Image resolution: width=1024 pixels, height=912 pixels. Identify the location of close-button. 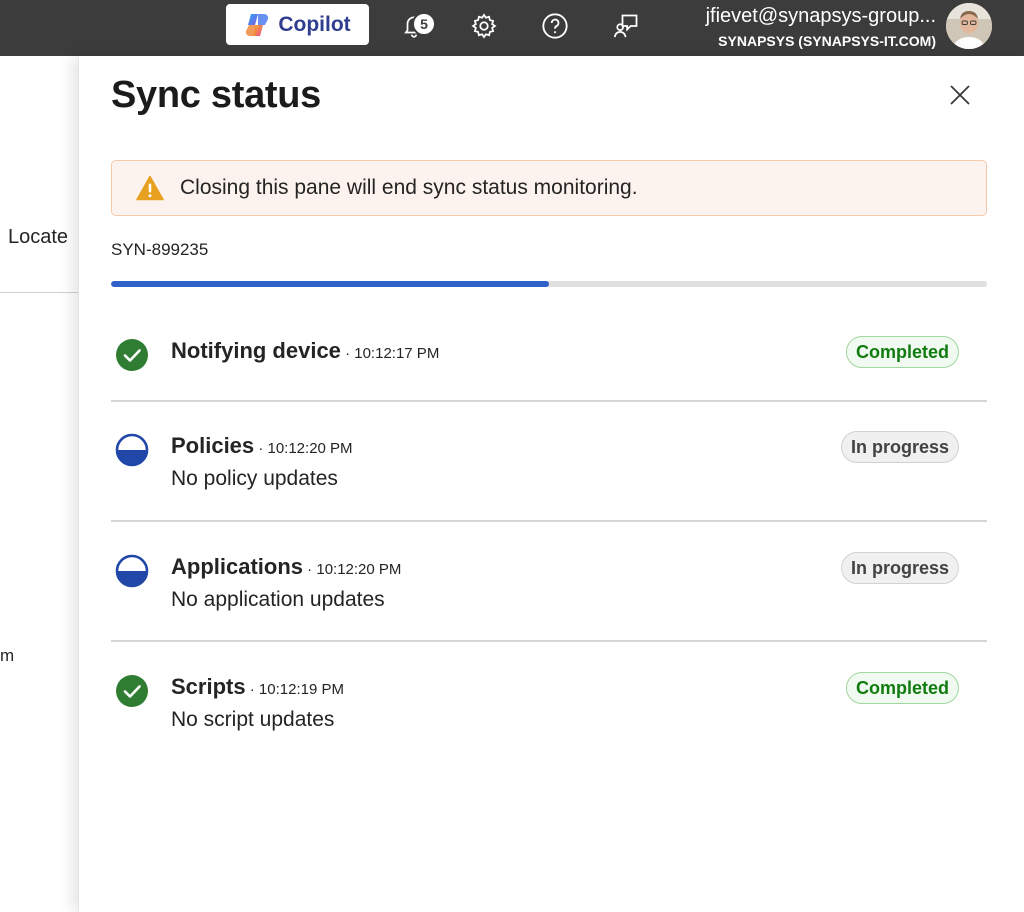
(960, 95).